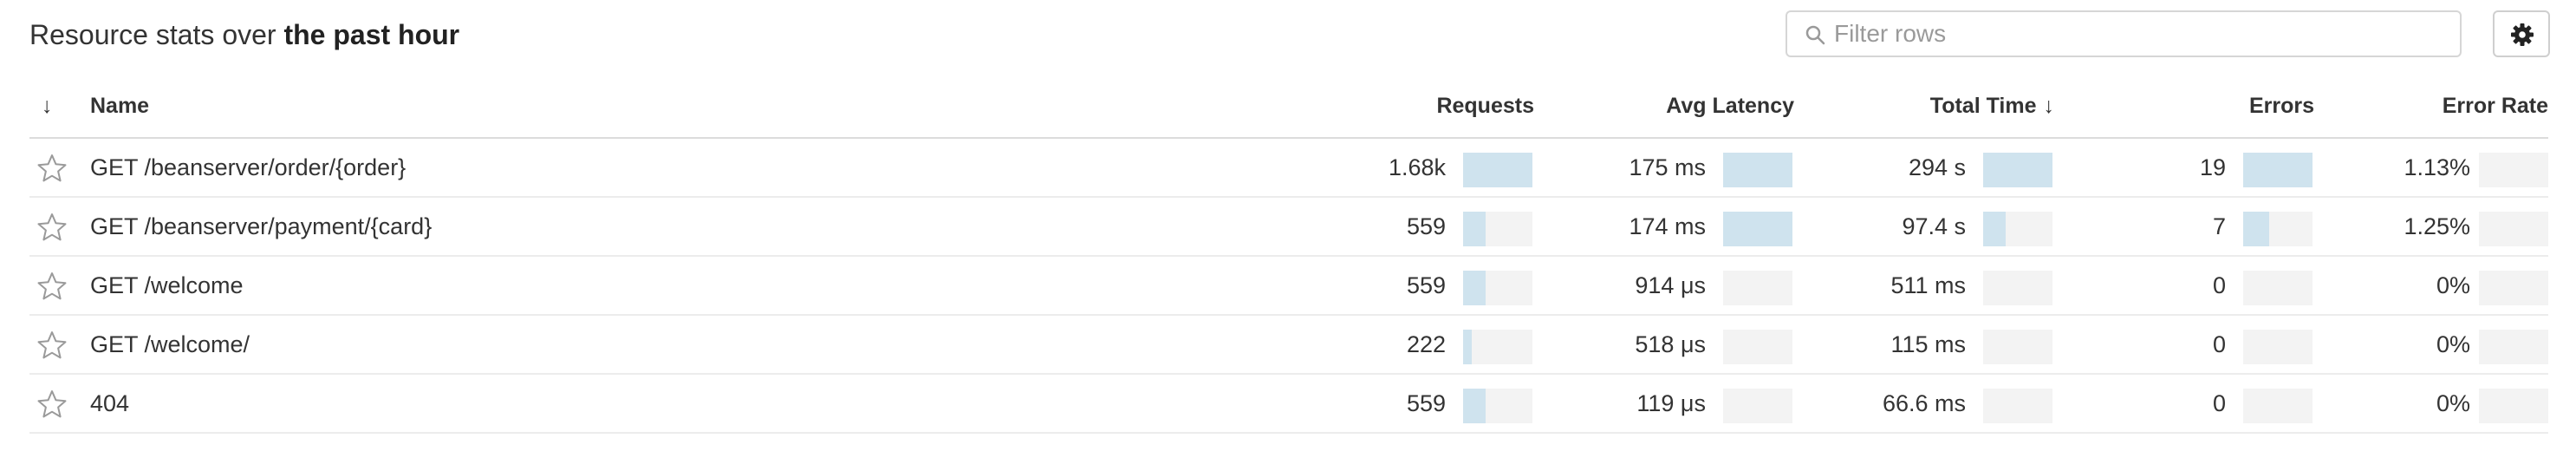  What do you see at coordinates (1667, 167) in the screenshot?
I see `avg-latency-value: 175 ms` at bounding box center [1667, 167].